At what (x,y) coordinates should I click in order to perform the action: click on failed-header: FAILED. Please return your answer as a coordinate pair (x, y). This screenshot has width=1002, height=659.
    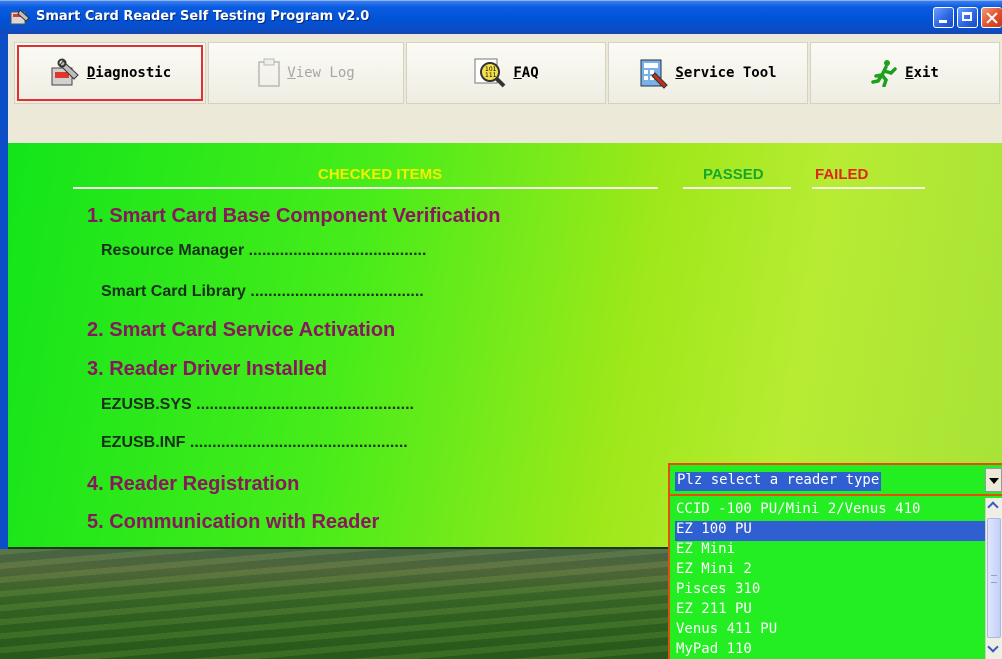
    Looking at the image, I should click on (842, 174).